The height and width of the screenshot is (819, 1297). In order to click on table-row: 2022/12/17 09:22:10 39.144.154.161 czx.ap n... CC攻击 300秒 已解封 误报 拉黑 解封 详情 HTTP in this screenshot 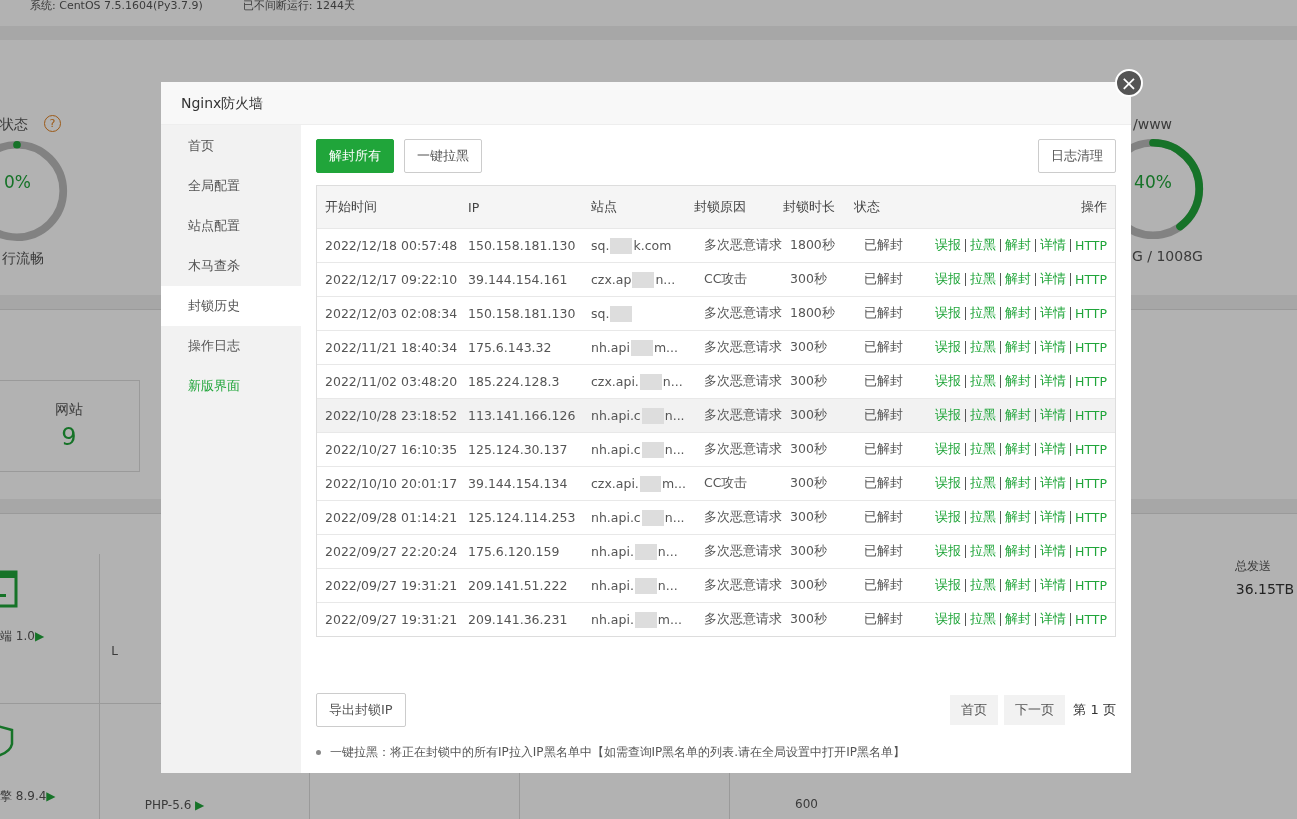, I will do `click(716, 279)`.